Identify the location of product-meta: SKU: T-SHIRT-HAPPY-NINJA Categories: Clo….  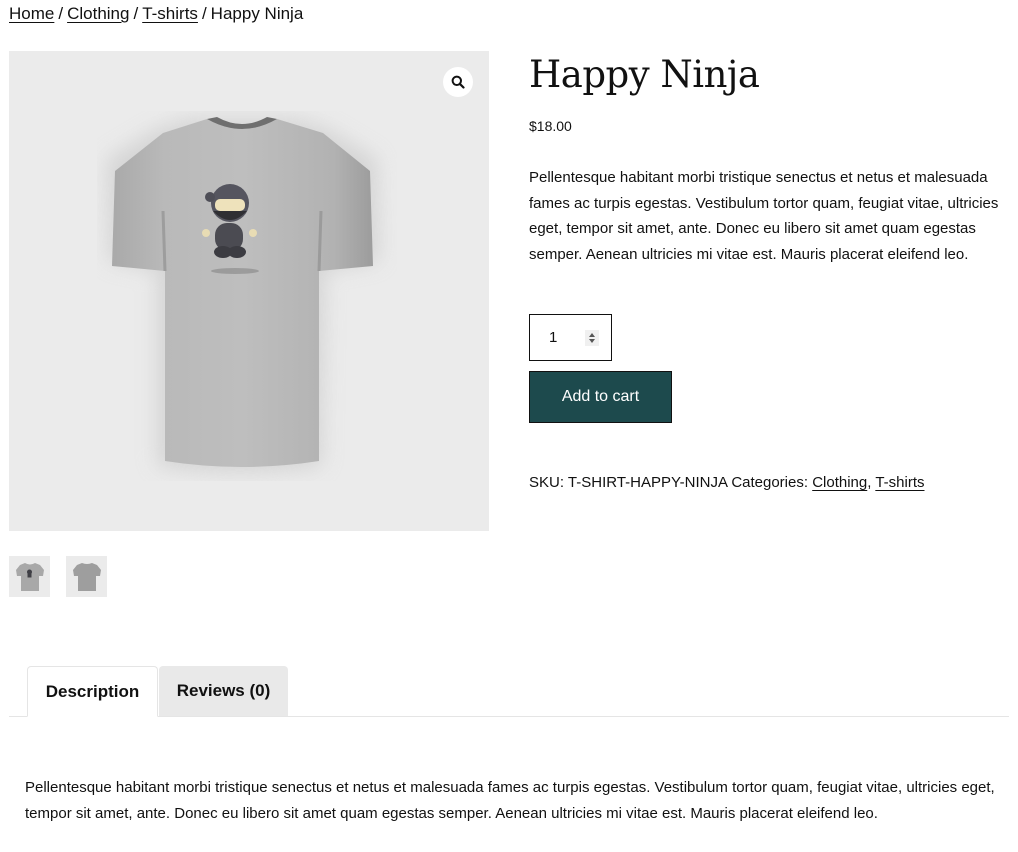
(727, 482).